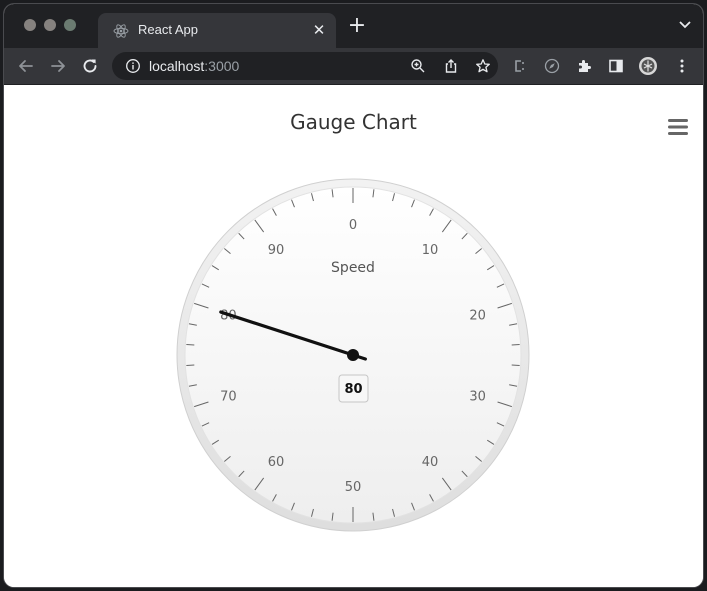 This screenshot has width=707, height=591. Describe the element at coordinates (353, 268) in the screenshot. I see `gauge-pane-title: Speed` at that location.